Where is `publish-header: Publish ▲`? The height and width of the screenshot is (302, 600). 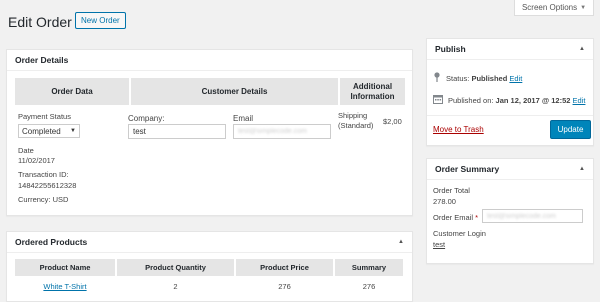 publish-header: Publish ▲ is located at coordinates (510, 49).